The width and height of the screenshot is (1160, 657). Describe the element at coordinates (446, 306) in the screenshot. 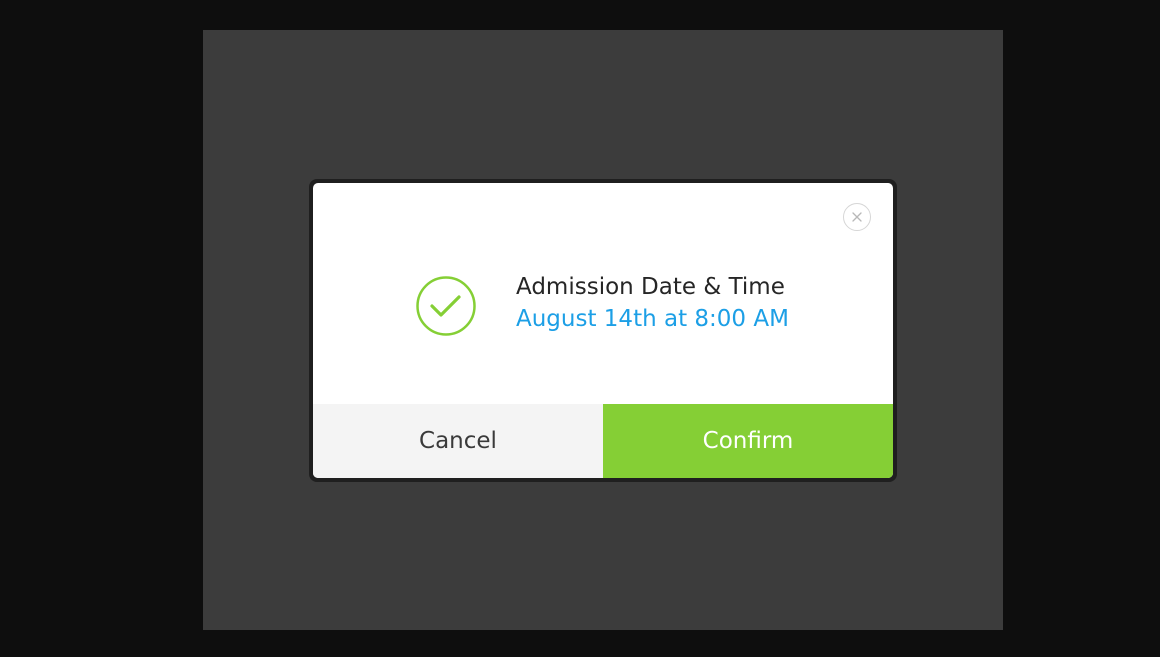

I see `checkmark-circle-icon` at that location.